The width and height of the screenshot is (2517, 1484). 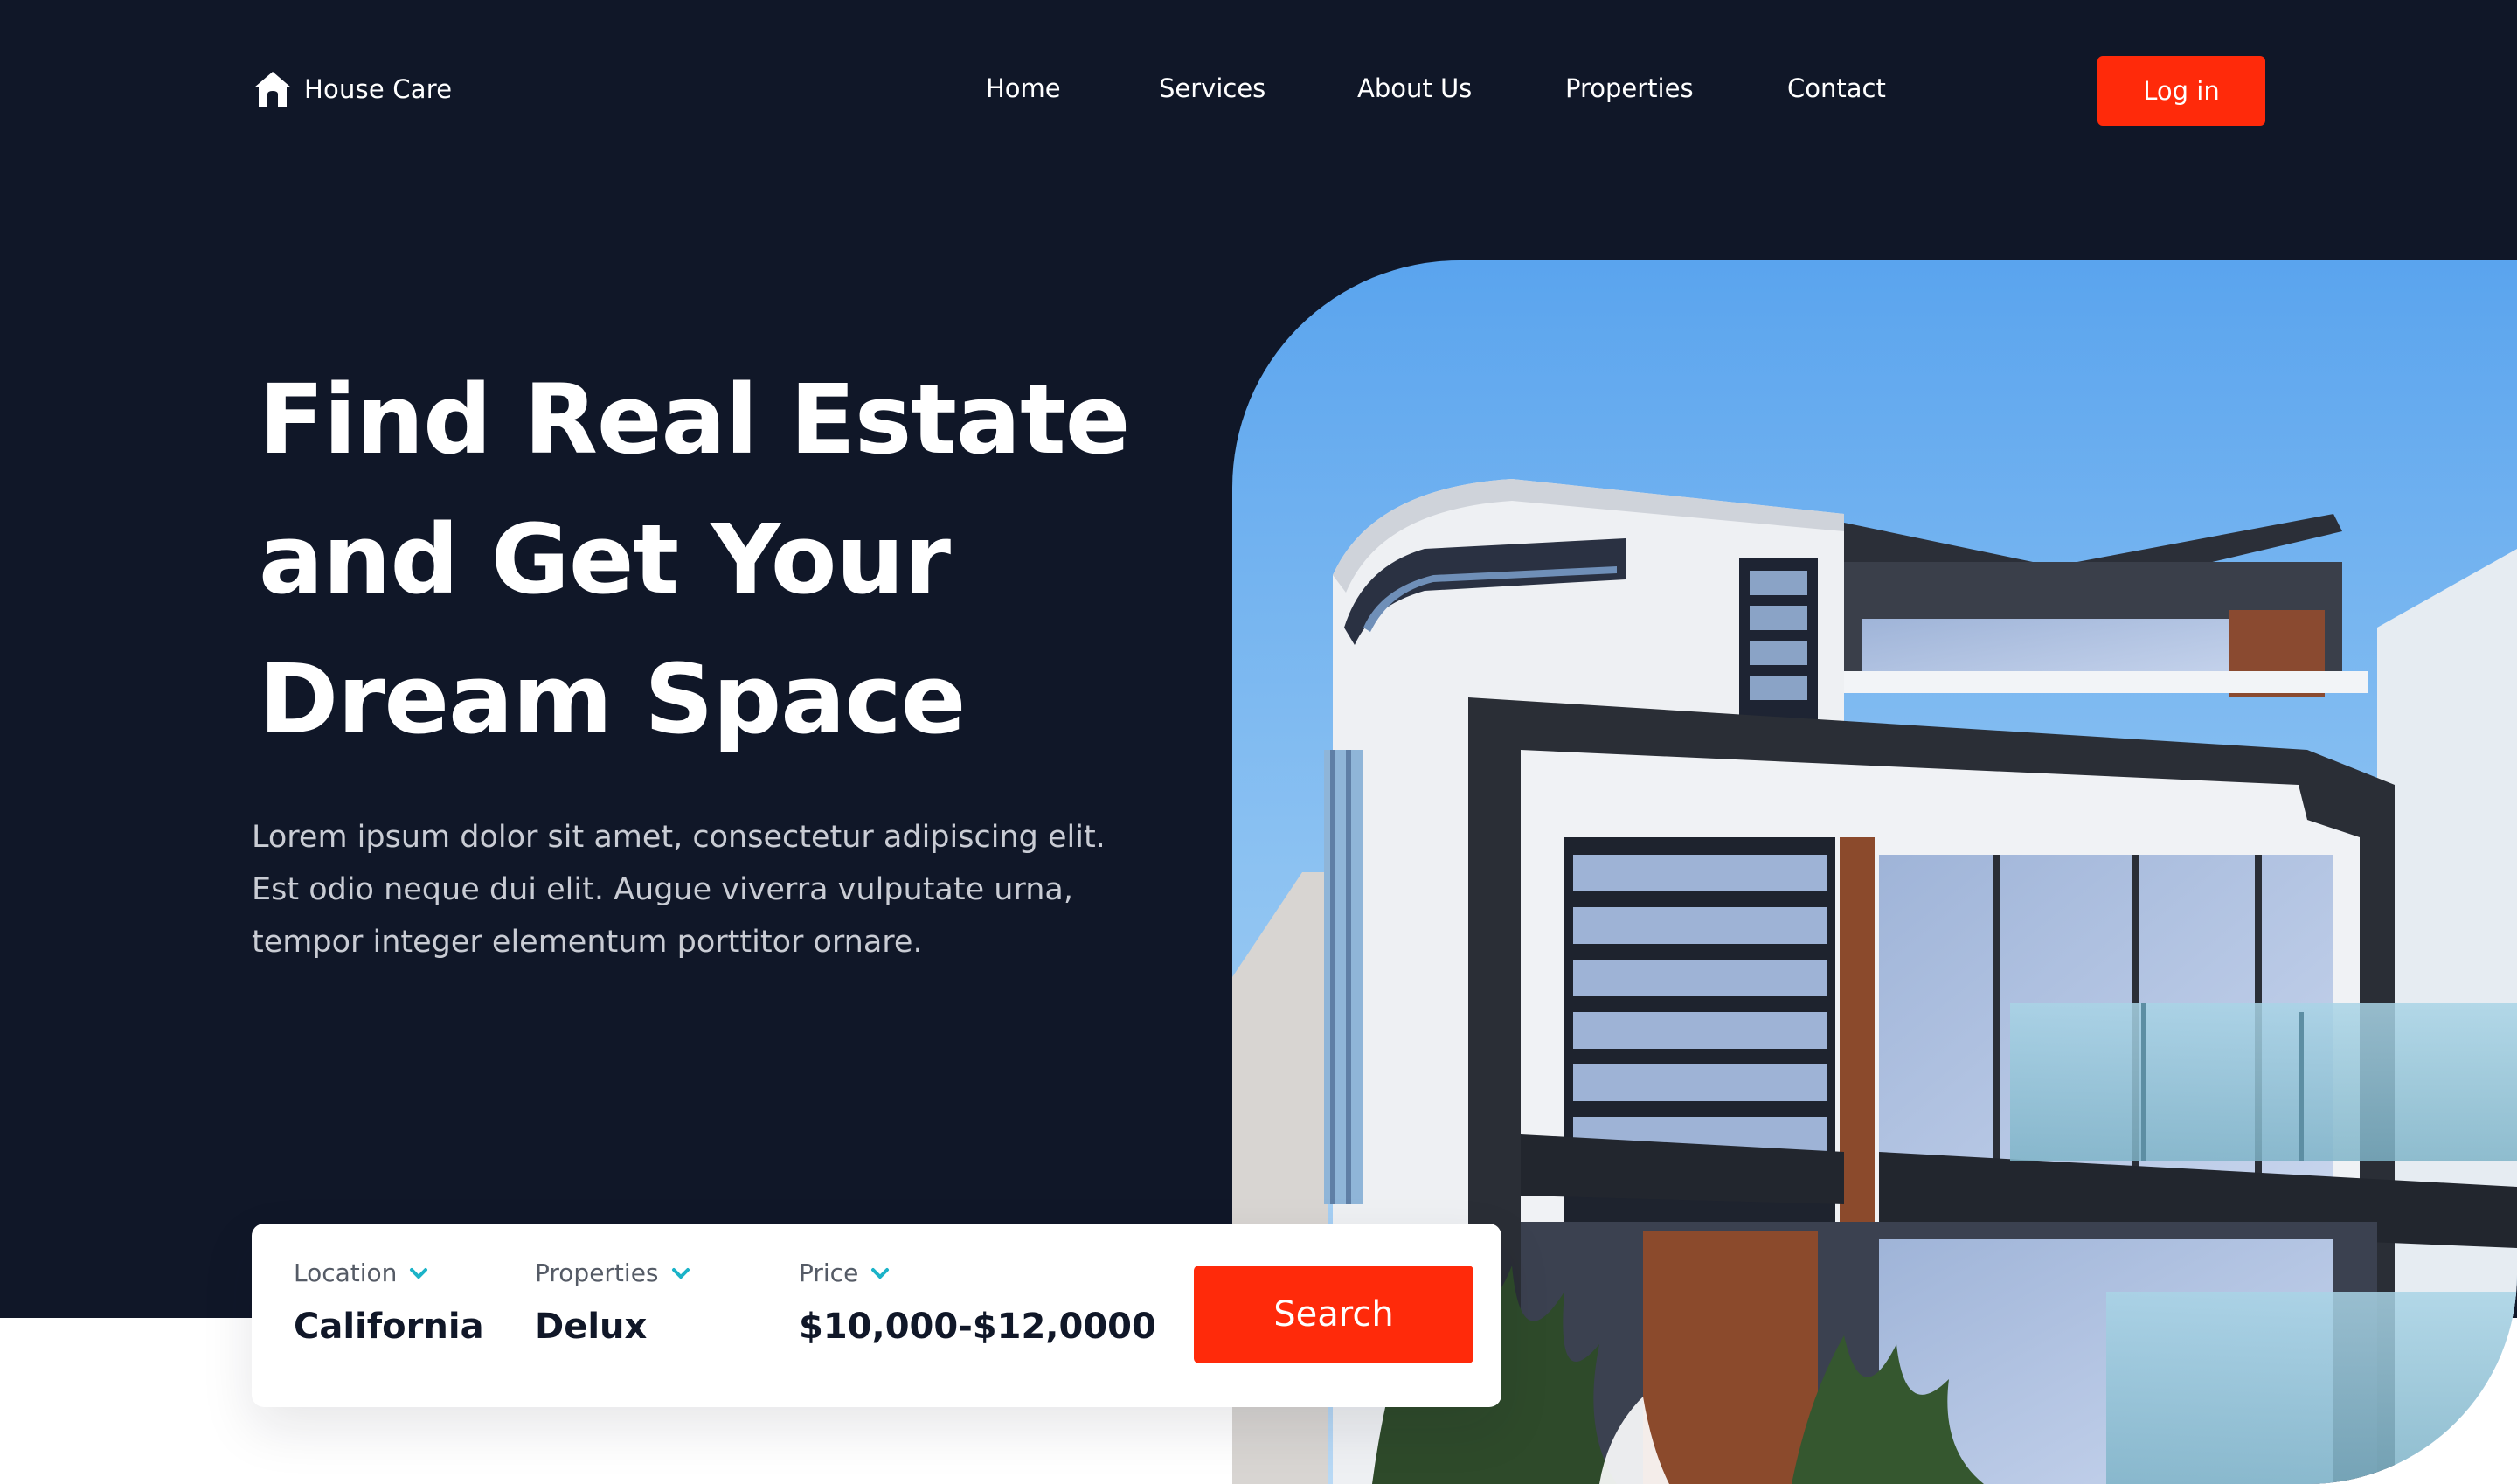 I want to click on price-dropdown: Price, so click(x=977, y=1273).